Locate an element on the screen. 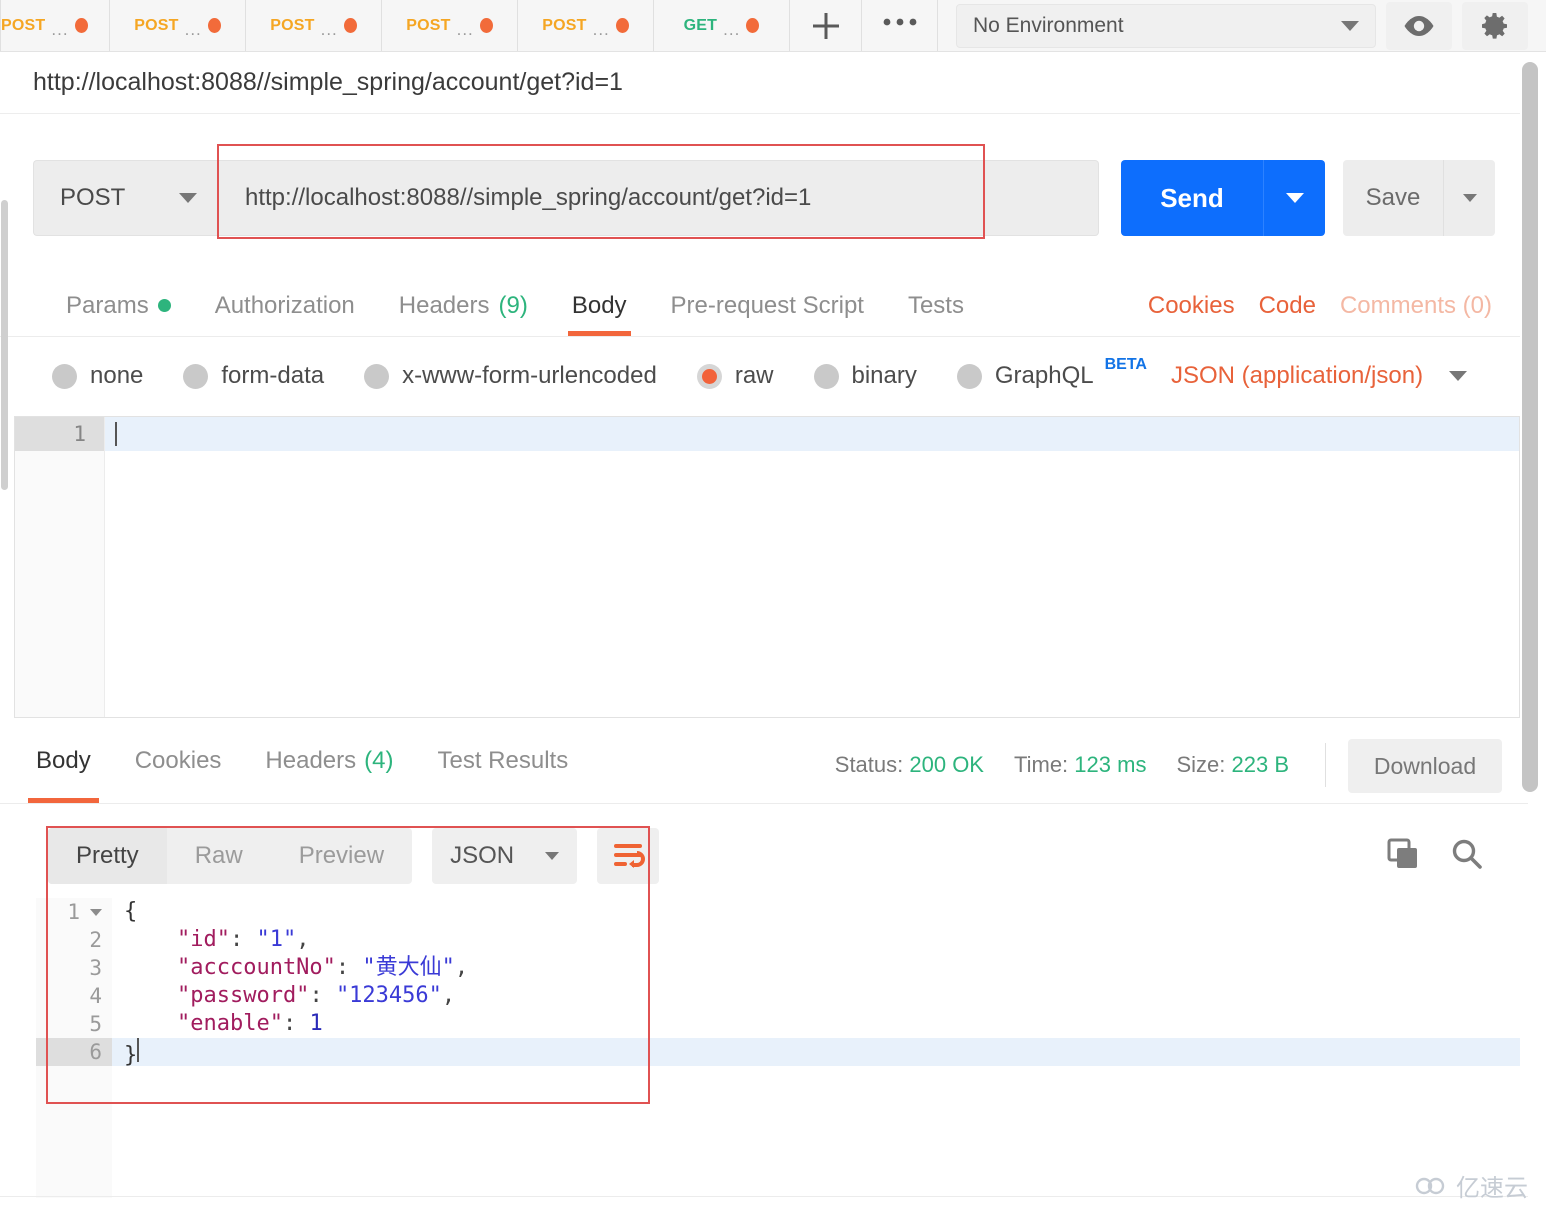 This screenshot has width=1546, height=1211. tab-authorization-label: Authorization is located at coordinates (284, 305).